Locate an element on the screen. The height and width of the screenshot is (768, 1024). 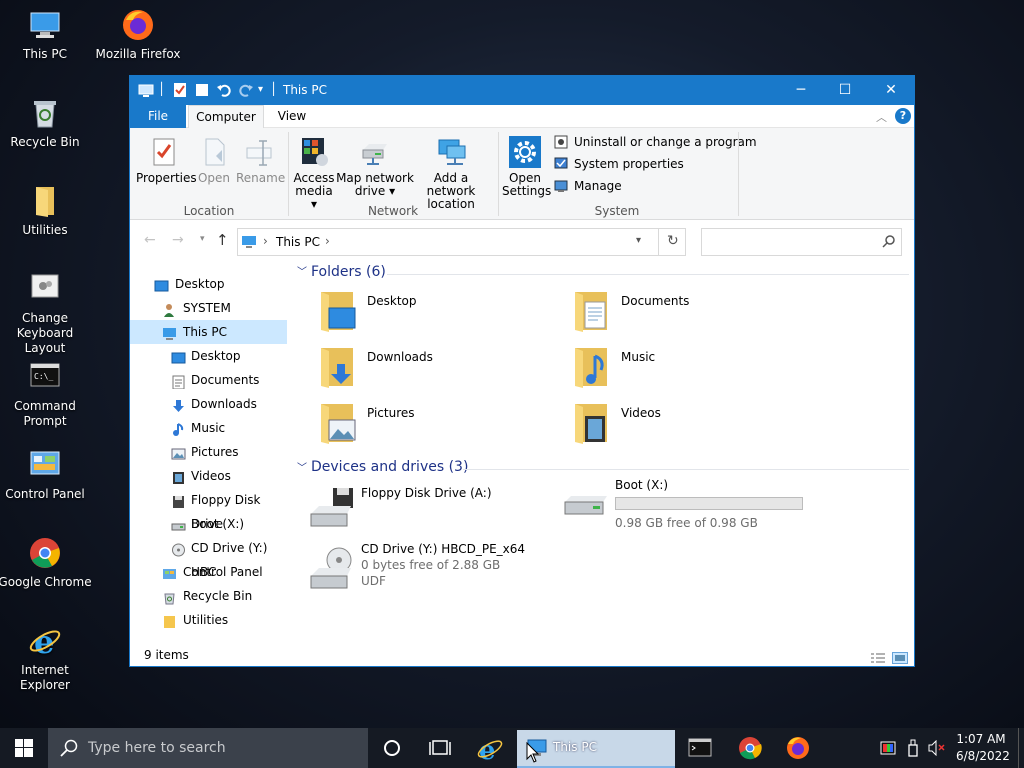
minimize-button: ─ is located at coordinates (801, 90).